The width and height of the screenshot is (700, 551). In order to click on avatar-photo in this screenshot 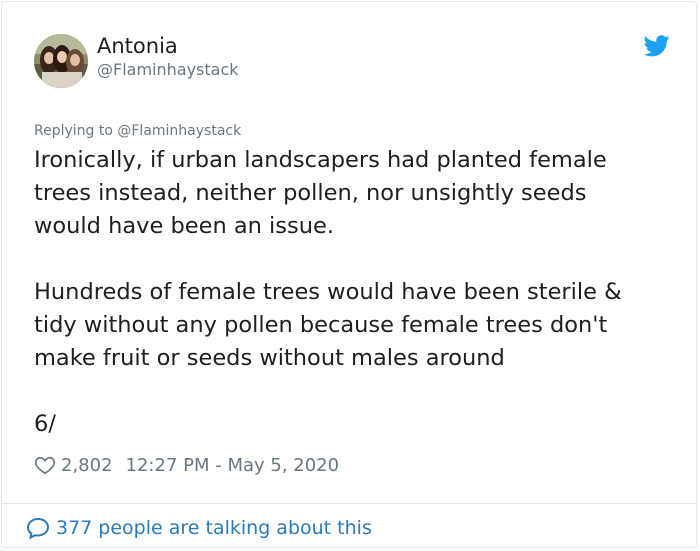, I will do `click(61, 61)`.